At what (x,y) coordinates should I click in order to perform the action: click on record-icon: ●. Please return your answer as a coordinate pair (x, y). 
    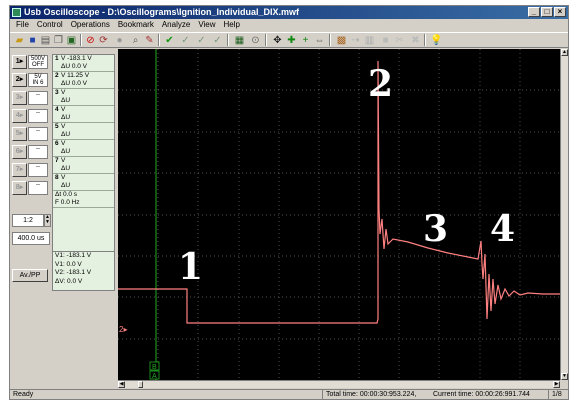
    Looking at the image, I should click on (119, 40).